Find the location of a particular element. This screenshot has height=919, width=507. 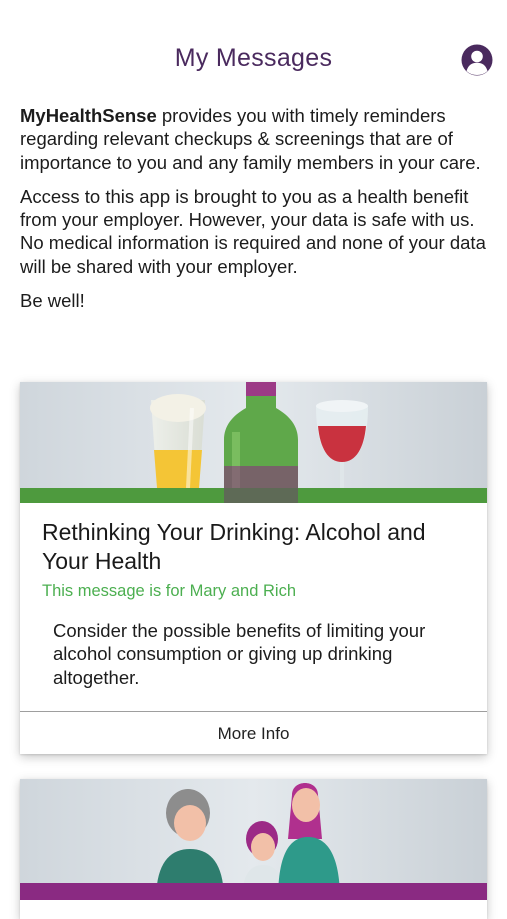

family-illustration-icon is located at coordinates (253, 839).